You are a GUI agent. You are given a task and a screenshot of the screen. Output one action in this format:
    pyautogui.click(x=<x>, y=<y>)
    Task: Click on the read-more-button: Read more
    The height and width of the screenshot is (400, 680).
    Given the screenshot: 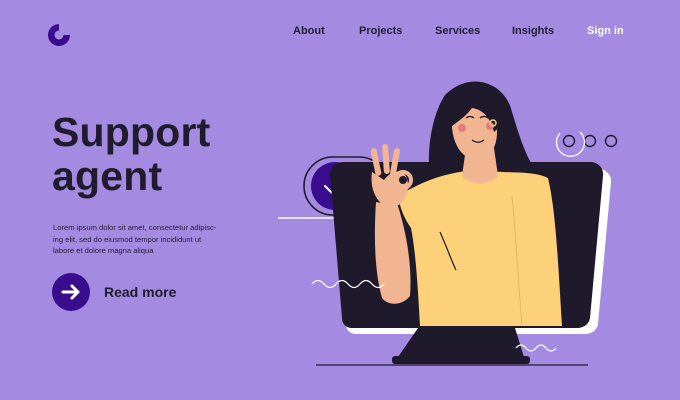 What is the action you would take?
    pyautogui.click(x=127, y=292)
    